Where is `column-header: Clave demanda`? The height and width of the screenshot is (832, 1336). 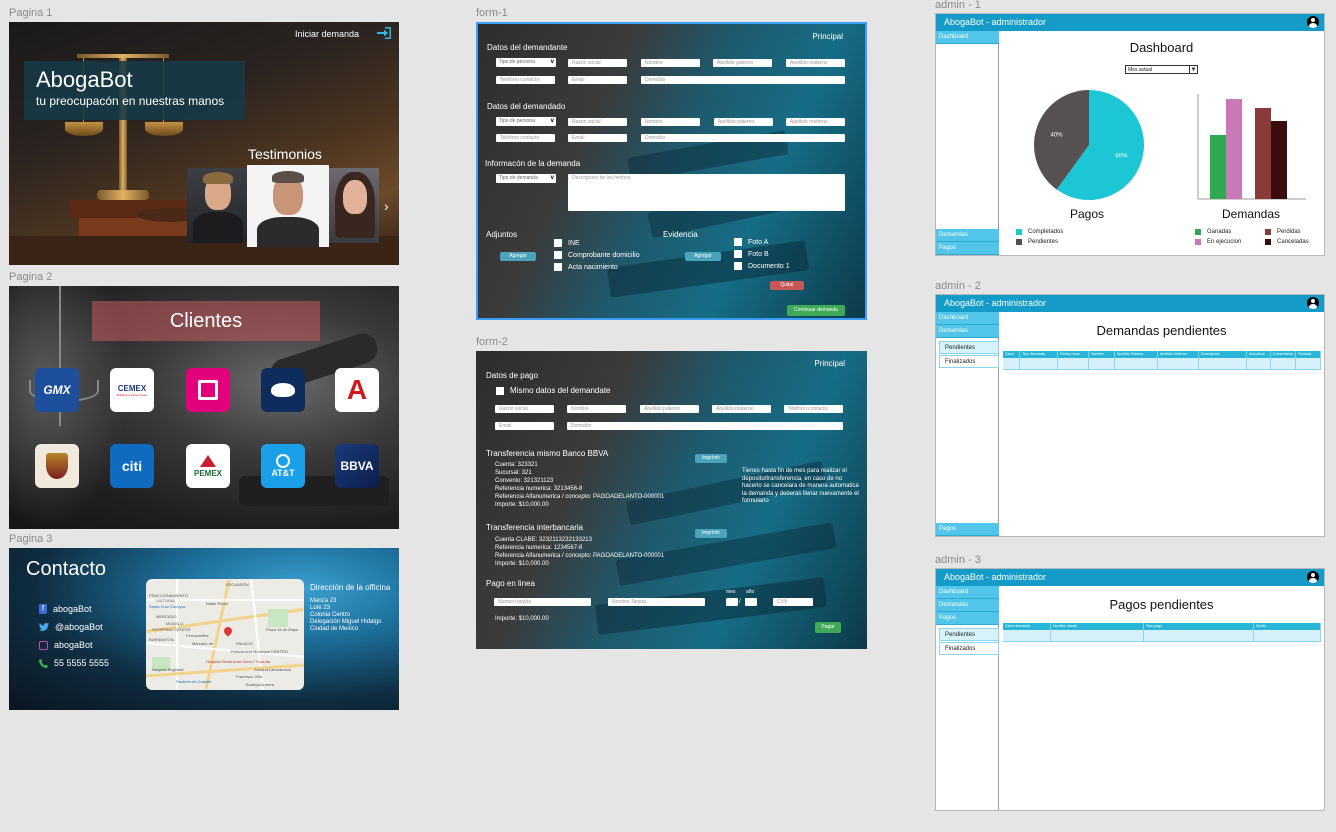 column-header: Clave demanda is located at coordinates (1027, 626).